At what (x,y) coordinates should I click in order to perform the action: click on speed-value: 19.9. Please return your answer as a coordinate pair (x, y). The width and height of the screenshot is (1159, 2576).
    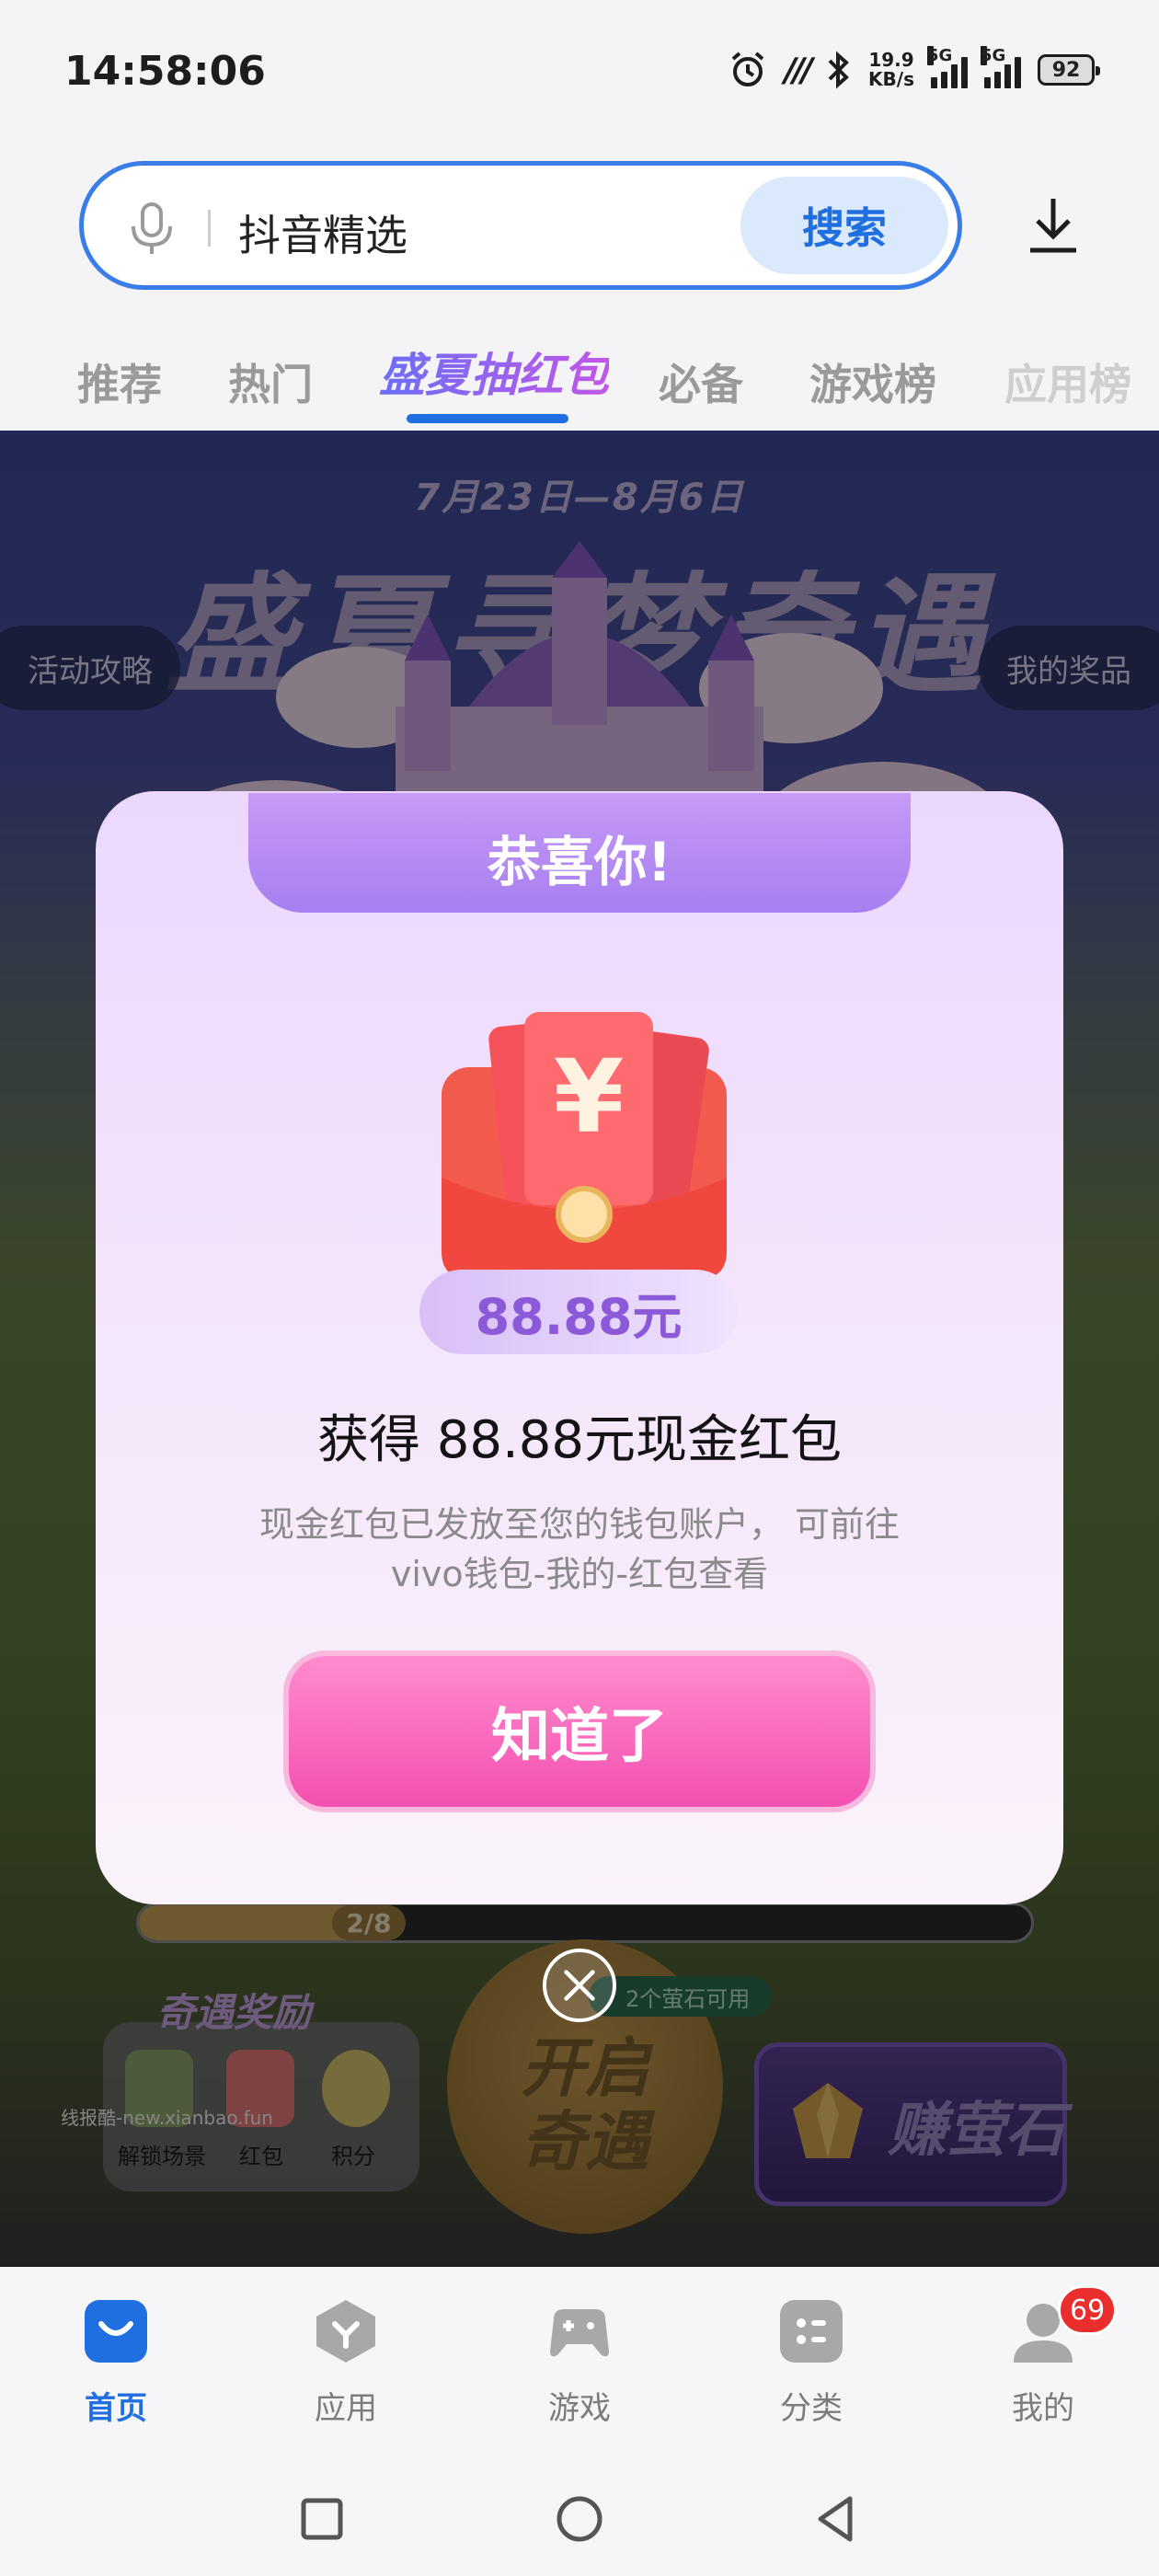
    Looking at the image, I should click on (891, 60).